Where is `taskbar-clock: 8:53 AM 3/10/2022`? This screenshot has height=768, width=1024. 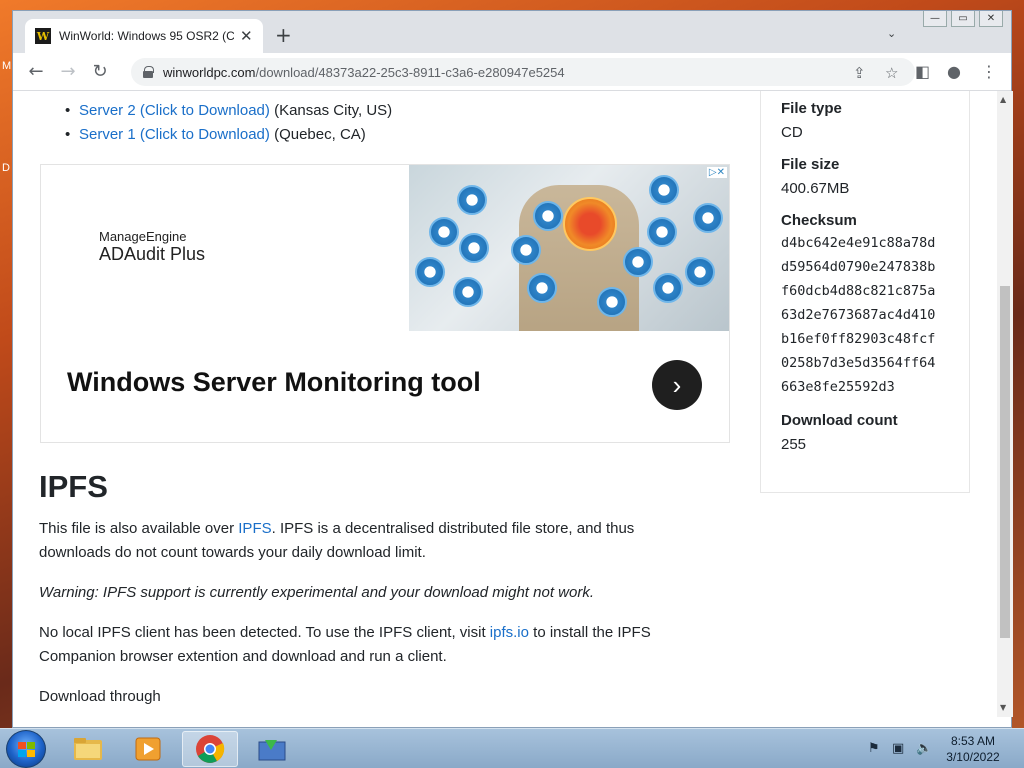 taskbar-clock: 8:53 AM 3/10/2022 is located at coordinates (973, 749).